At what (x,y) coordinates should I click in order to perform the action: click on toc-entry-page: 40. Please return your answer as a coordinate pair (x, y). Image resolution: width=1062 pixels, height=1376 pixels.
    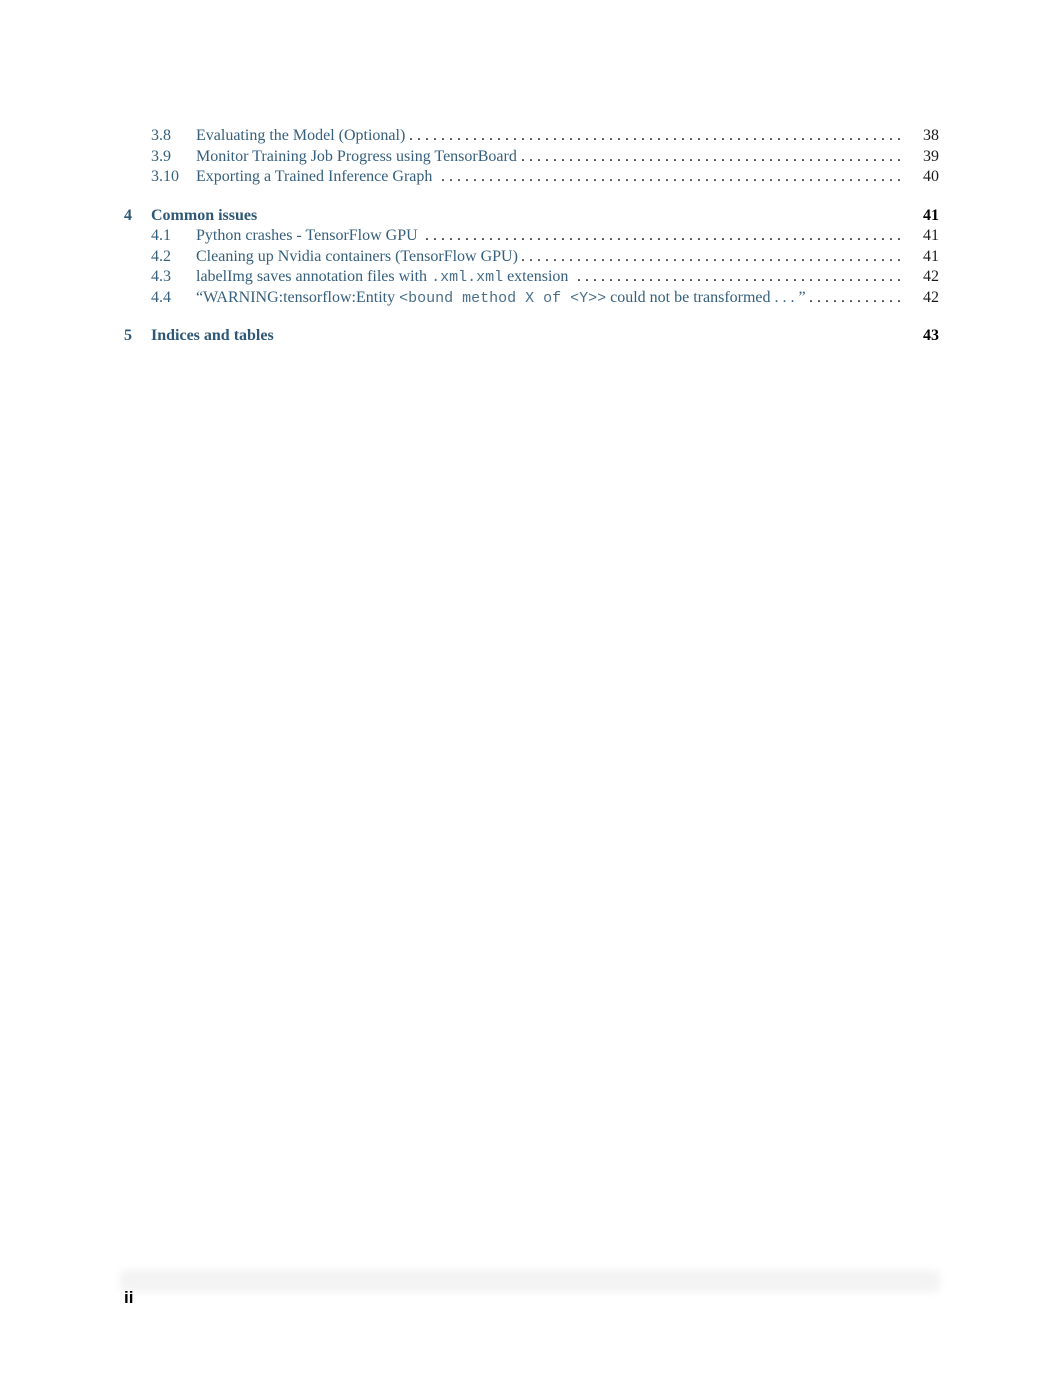
    Looking at the image, I should click on (931, 176).